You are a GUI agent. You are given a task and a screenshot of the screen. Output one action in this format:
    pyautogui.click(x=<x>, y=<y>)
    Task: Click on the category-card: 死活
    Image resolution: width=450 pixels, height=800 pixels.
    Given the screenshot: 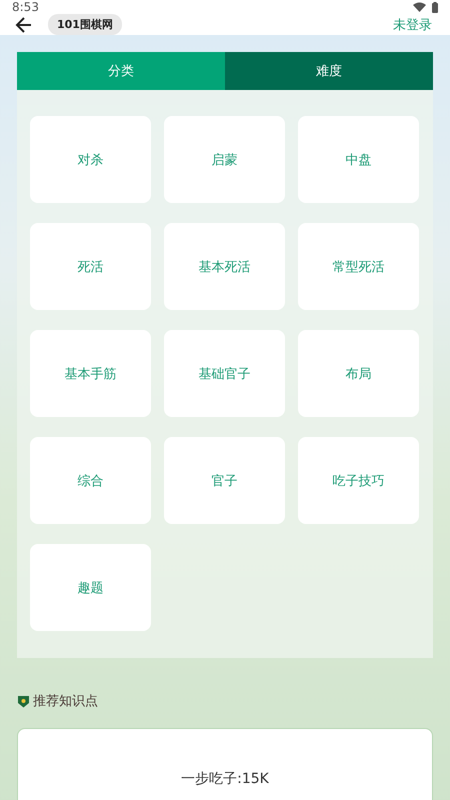 What is the action you would take?
    pyautogui.click(x=90, y=266)
    